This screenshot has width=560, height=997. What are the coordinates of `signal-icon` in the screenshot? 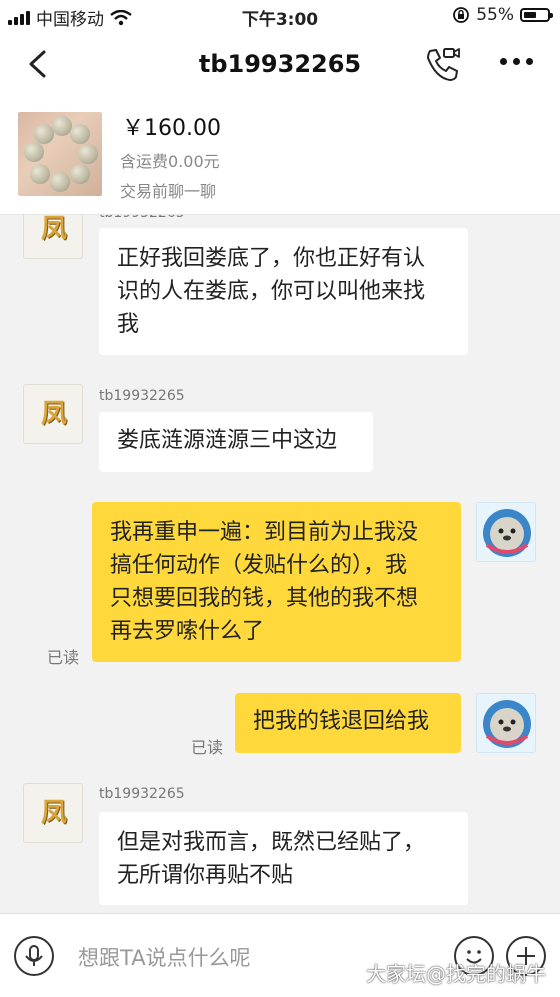 It's located at (19, 17).